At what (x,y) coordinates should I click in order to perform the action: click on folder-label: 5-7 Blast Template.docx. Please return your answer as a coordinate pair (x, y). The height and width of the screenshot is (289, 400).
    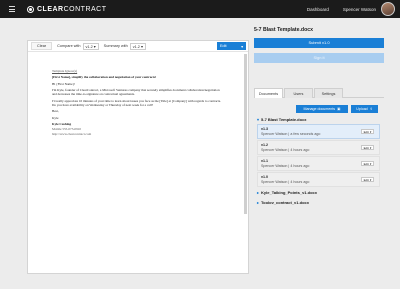
    Looking at the image, I should click on (284, 119).